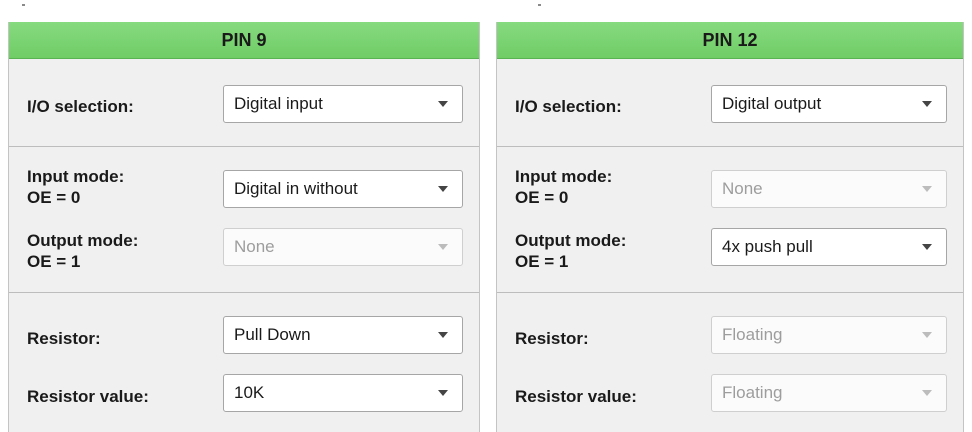 The height and width of the screenshot is (432, 972). What do you see at coordinates (343, 104) in the screenshot?
I see `io-selection-dropdown: Digital input` at bounding box center [343, 104].